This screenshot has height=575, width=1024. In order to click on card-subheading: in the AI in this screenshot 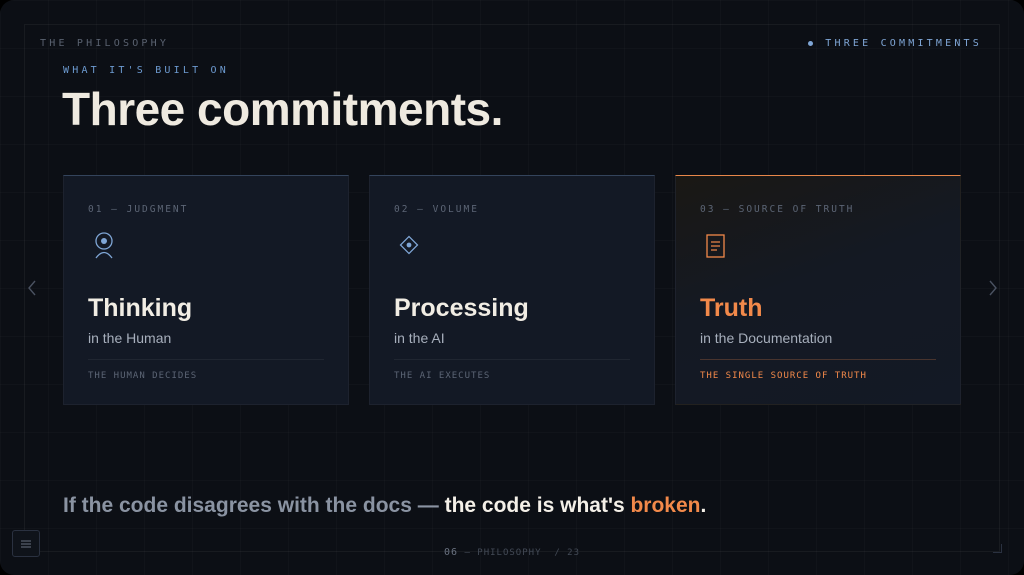, I will do `click(419, 338)`.